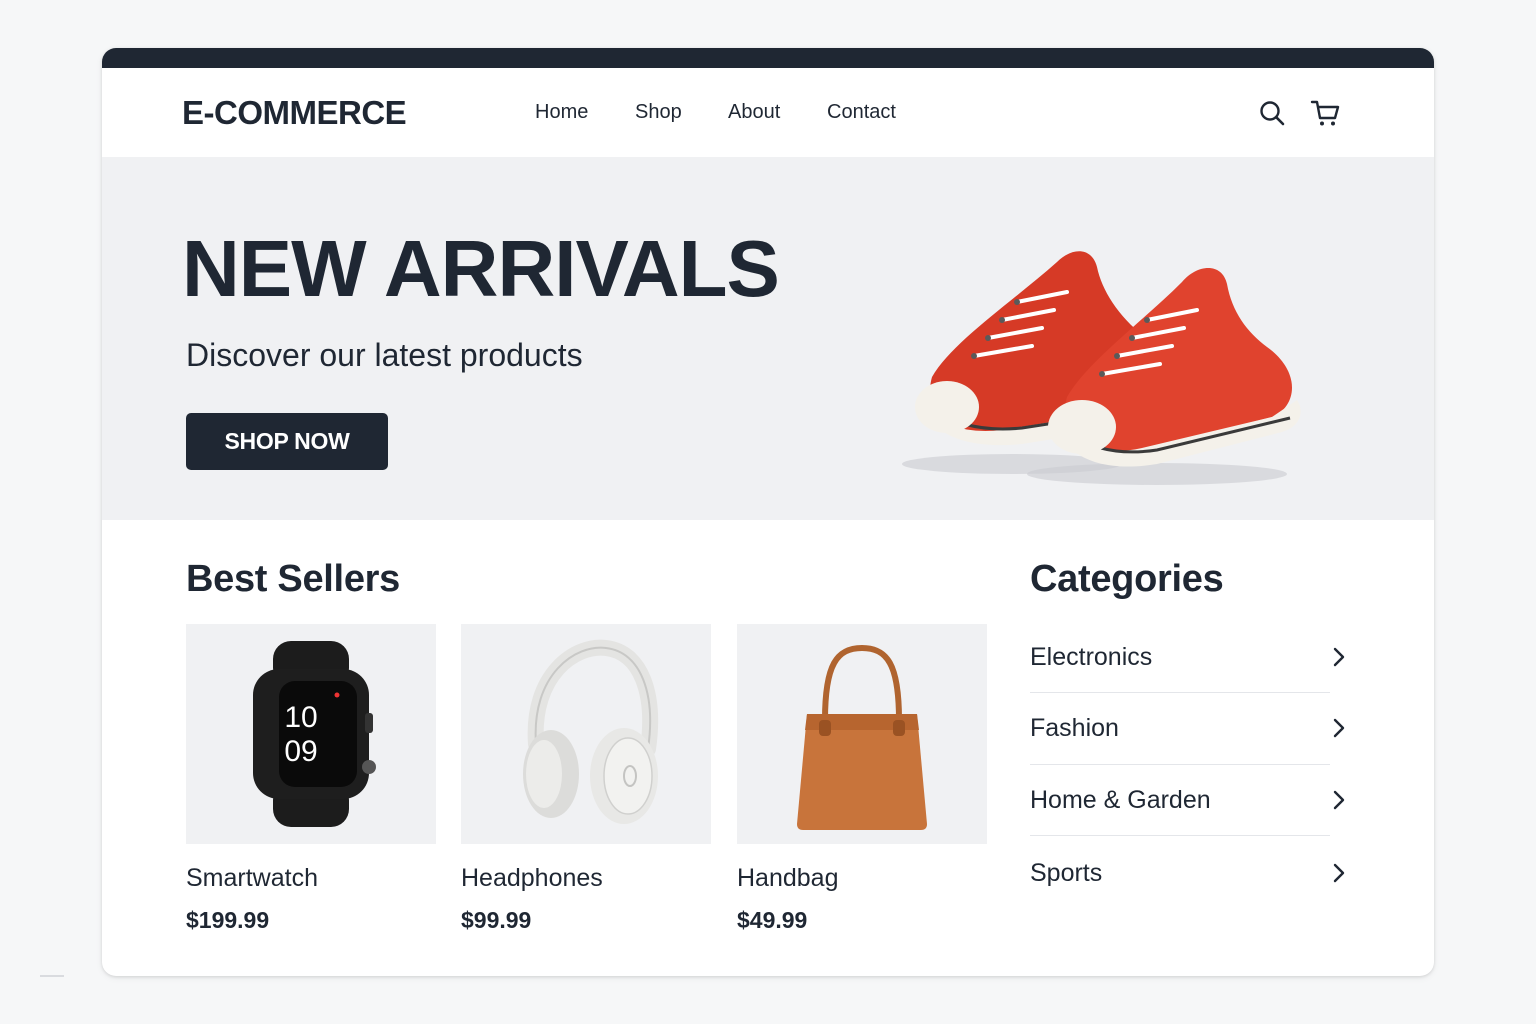 The image size is (1536, 1024). What do you see at coordinates (768, 58) in the screenshot?
I see `window-top-bar` at bounding box center [768, 58].